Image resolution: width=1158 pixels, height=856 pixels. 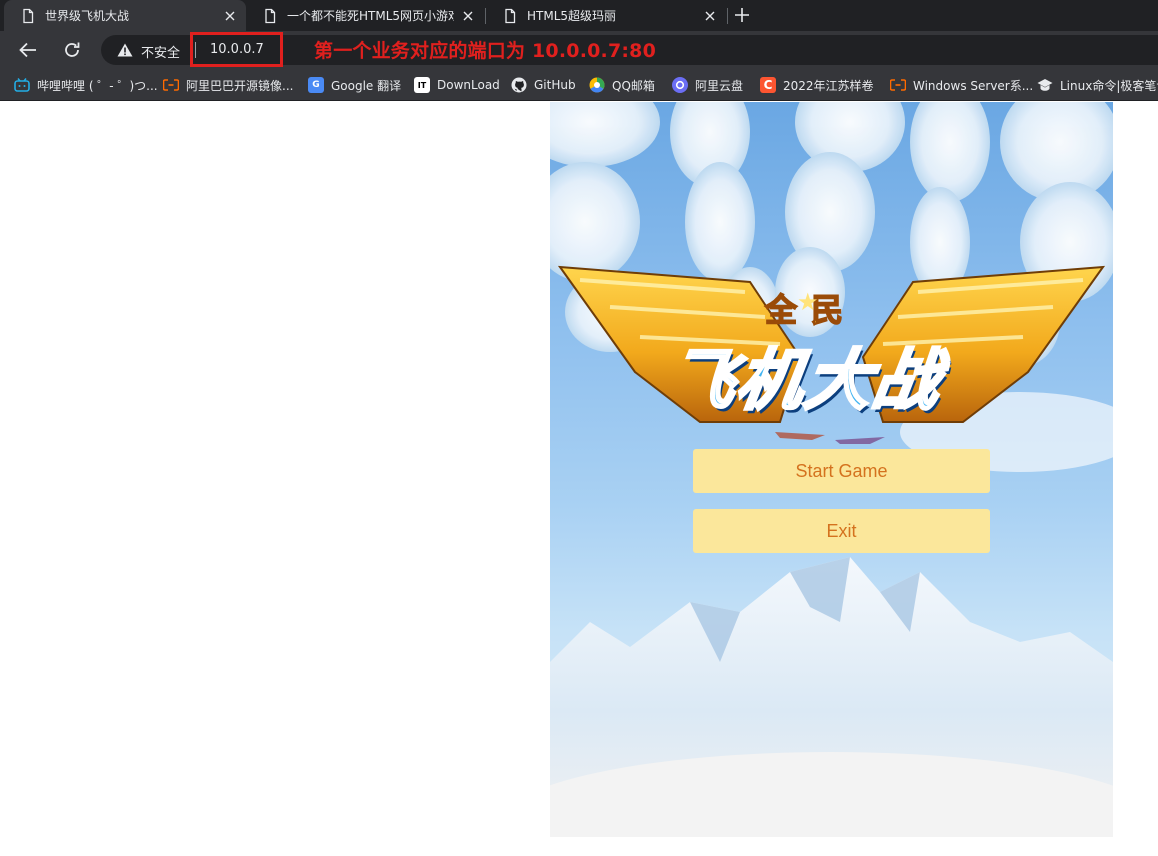 I want to click on plus-icon, so click(x=742, y=15).